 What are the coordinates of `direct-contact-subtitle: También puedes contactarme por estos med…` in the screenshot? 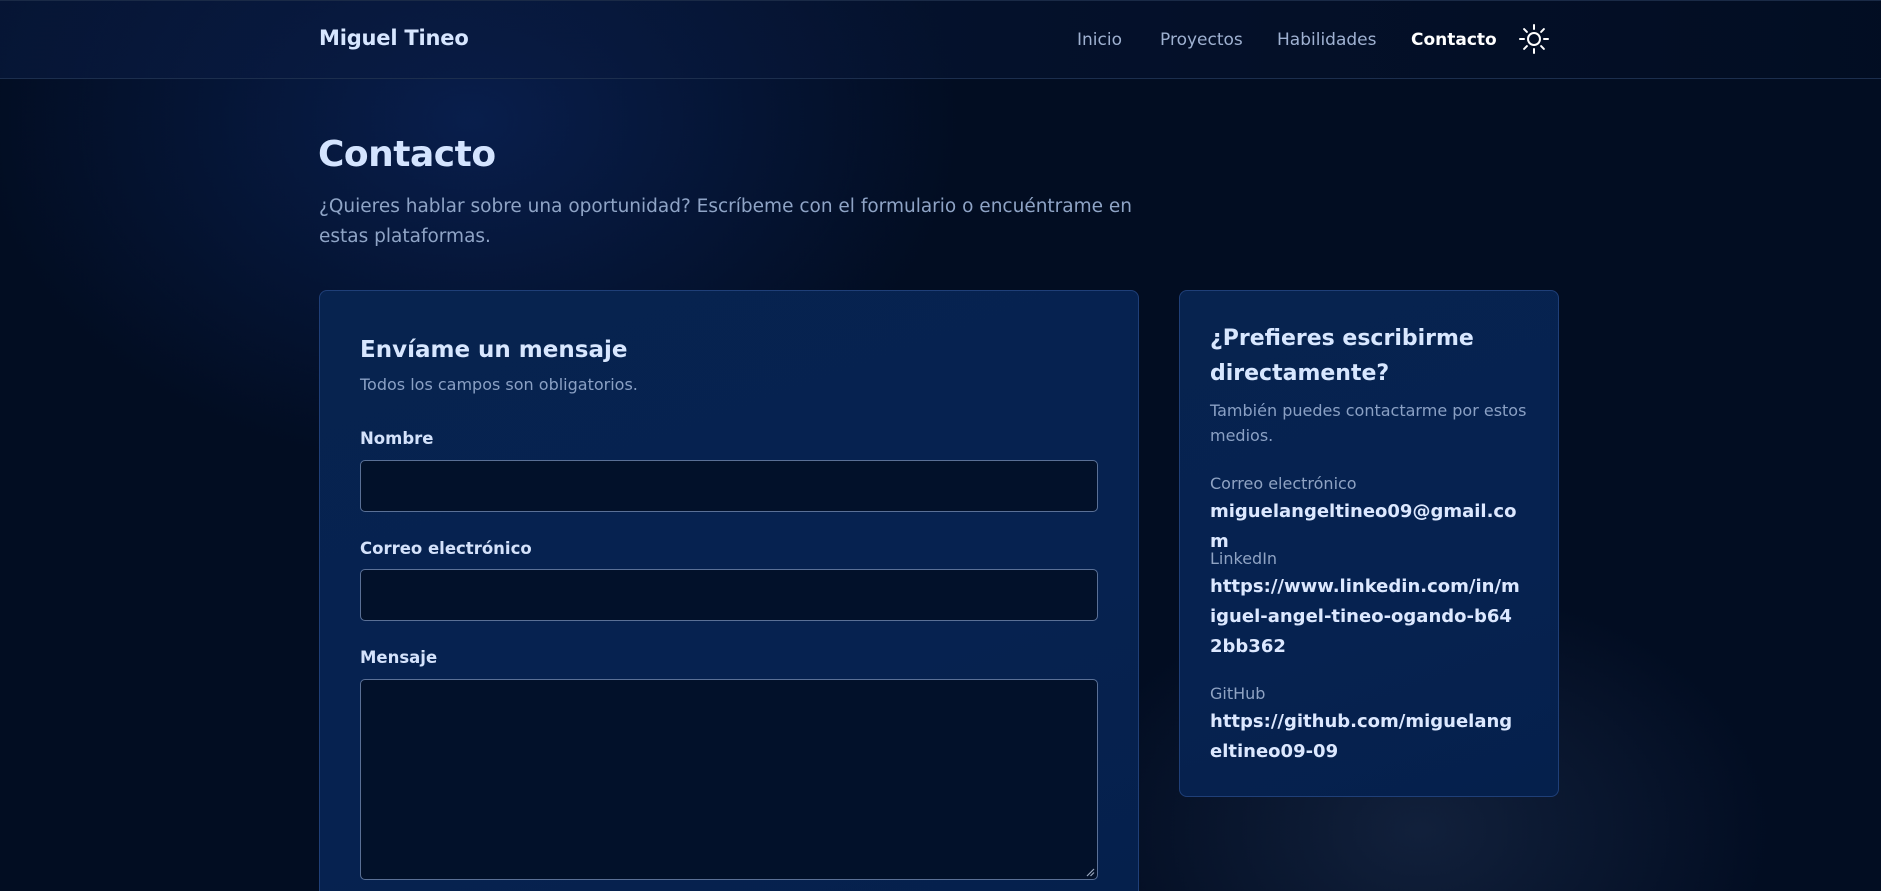 It's located at (1368, 423).